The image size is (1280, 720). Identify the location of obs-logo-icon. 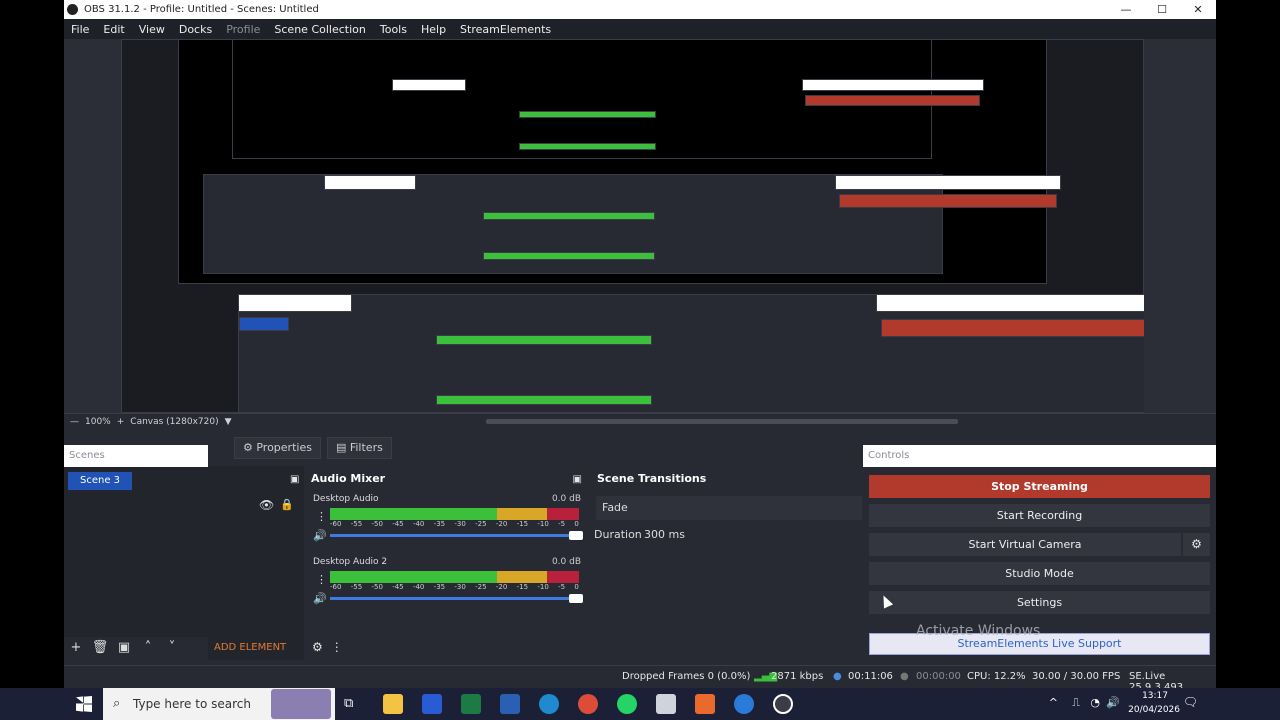
(72, 9).